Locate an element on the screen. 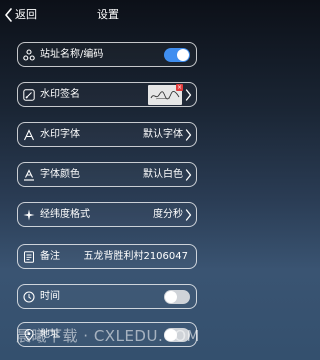 Image resolution: width=320 pixels, height=360 pixels. setting-label: 水印签名 is located at coordinates (60, 94).